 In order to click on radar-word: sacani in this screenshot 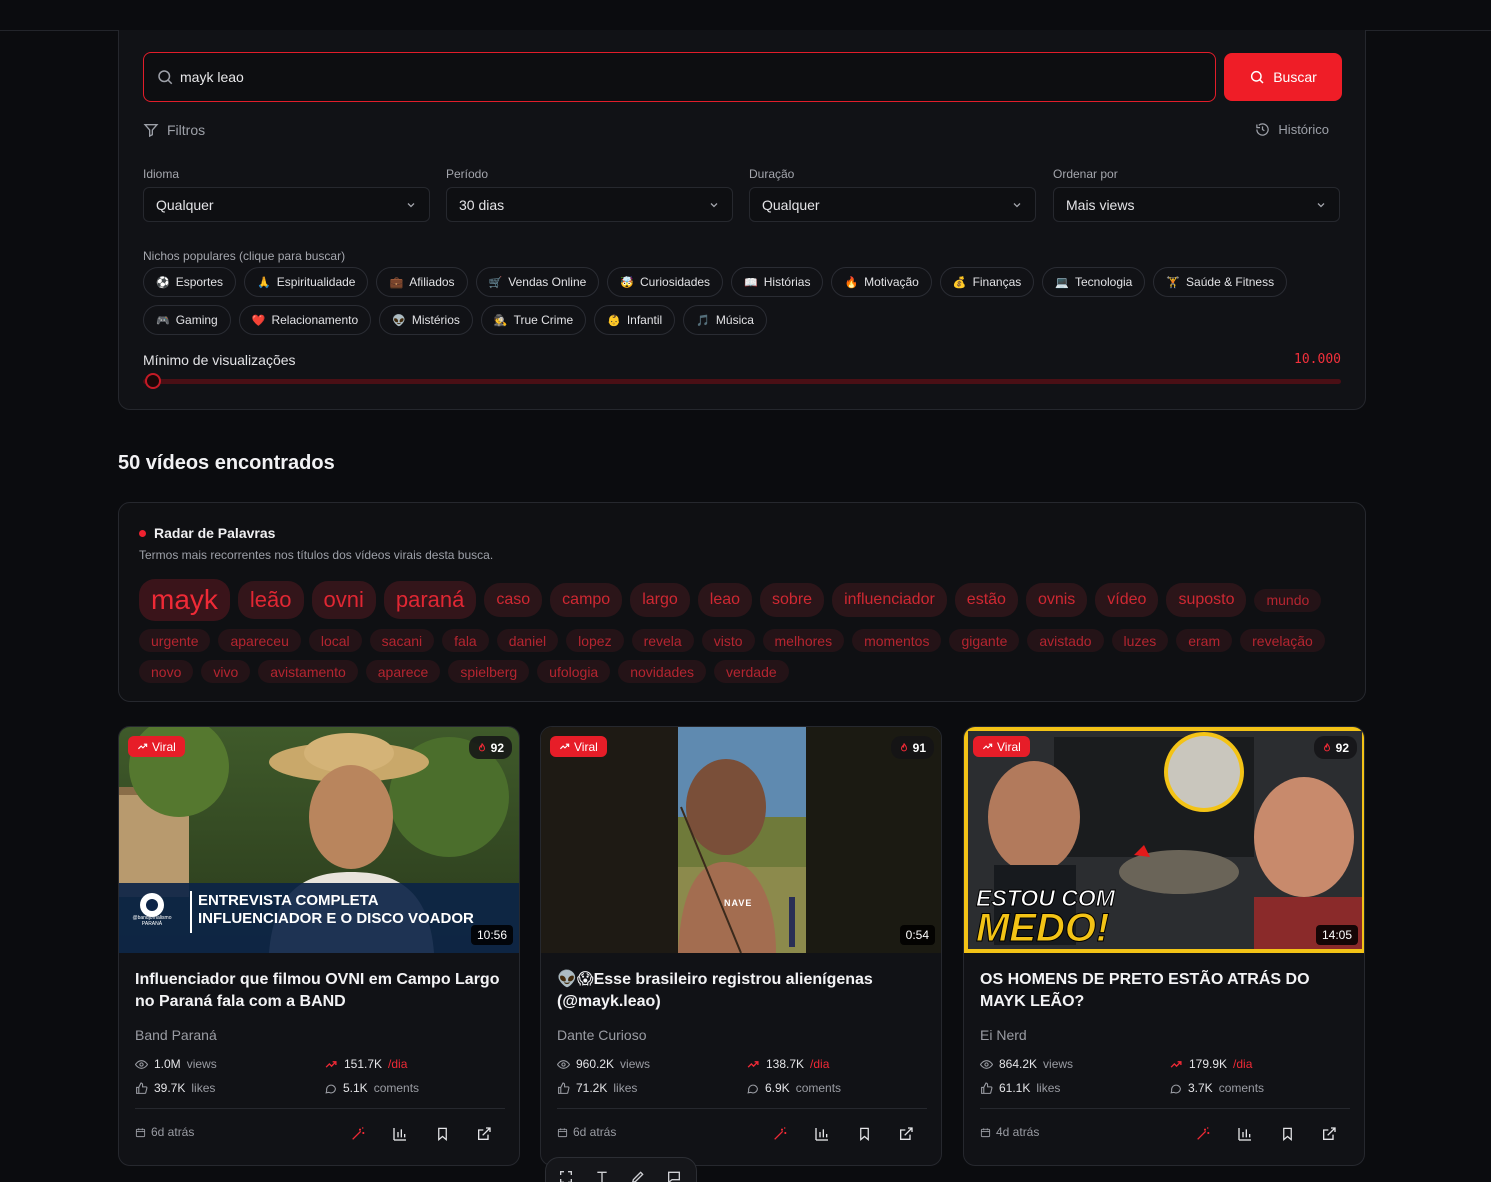, I will do `click(402, 640)`.